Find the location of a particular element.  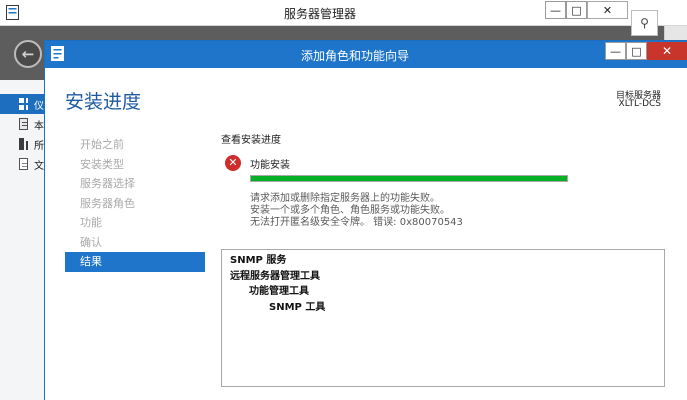

step-server-roles: 服务器角色 is located at coordinates (107, 203).